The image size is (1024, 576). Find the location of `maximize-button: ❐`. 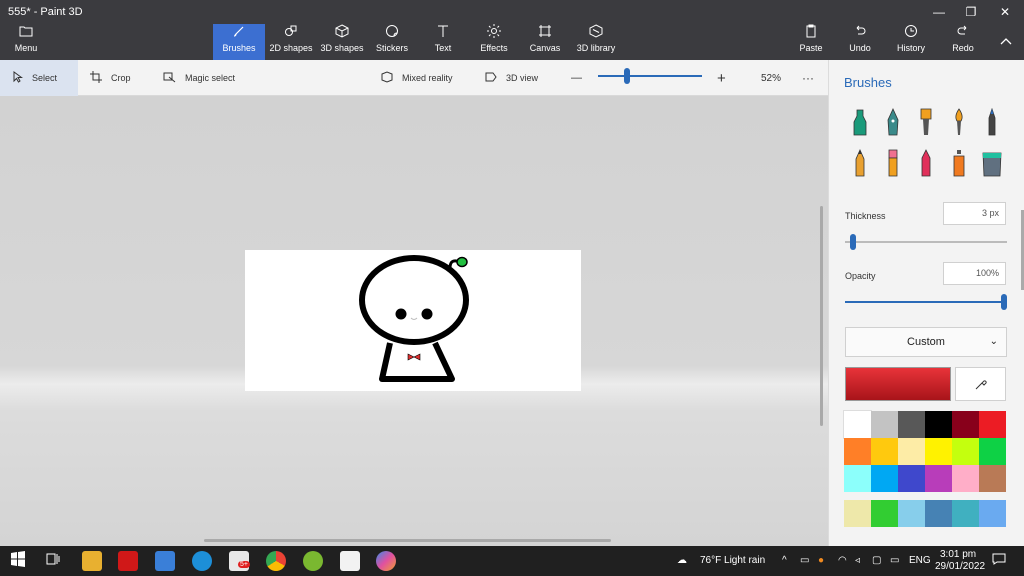

maximize-button: ❐ is located at coordinates (971, 12).